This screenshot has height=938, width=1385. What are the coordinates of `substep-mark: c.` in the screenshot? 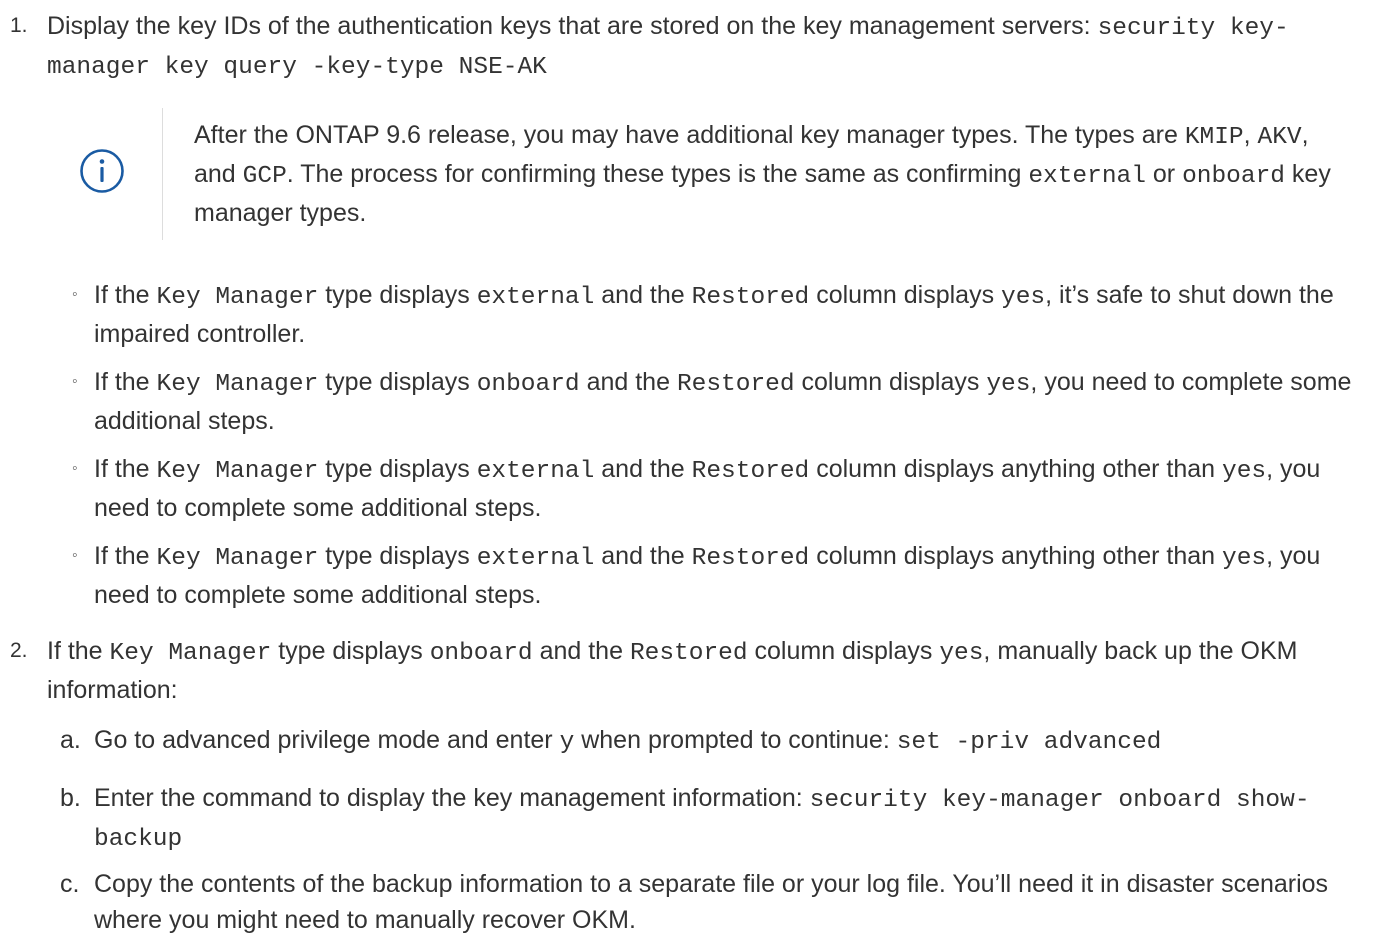 It's located at (70, 884).